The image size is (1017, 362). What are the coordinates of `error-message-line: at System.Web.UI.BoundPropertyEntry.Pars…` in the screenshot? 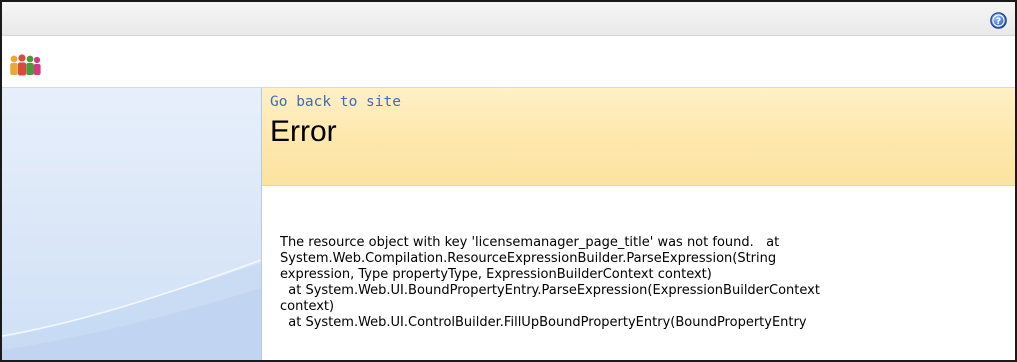 It's located at (550, 290).